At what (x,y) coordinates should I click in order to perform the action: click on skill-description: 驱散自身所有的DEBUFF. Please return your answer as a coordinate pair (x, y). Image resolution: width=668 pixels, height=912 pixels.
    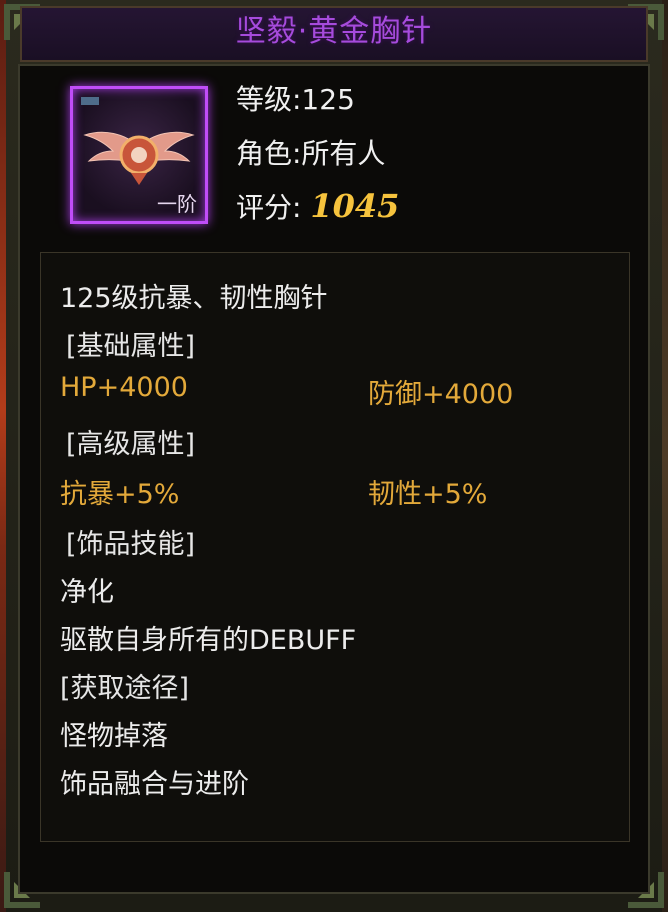
    Looking at the image, I should click on (208, 640).